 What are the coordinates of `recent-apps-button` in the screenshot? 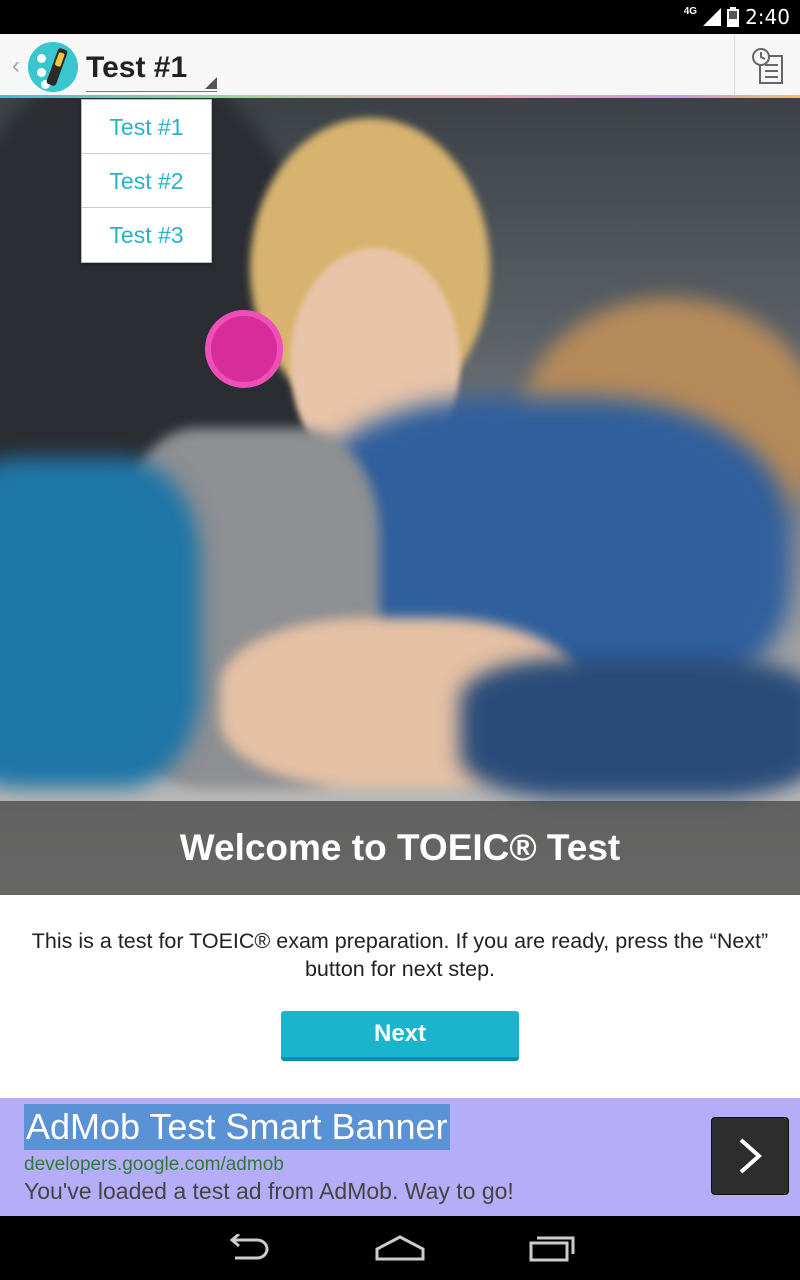 It's located at (553, 1248).